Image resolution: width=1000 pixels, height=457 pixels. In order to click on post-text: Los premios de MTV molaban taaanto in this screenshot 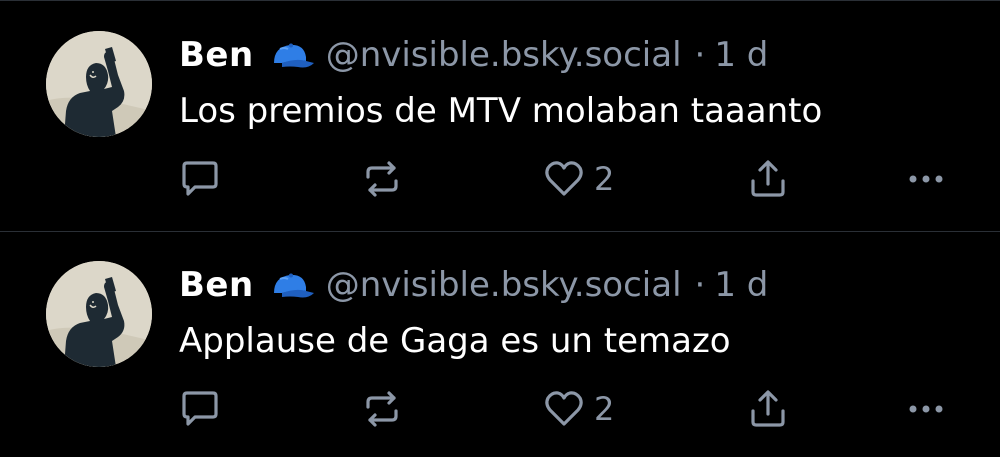, I will do `click(501, 111)`.